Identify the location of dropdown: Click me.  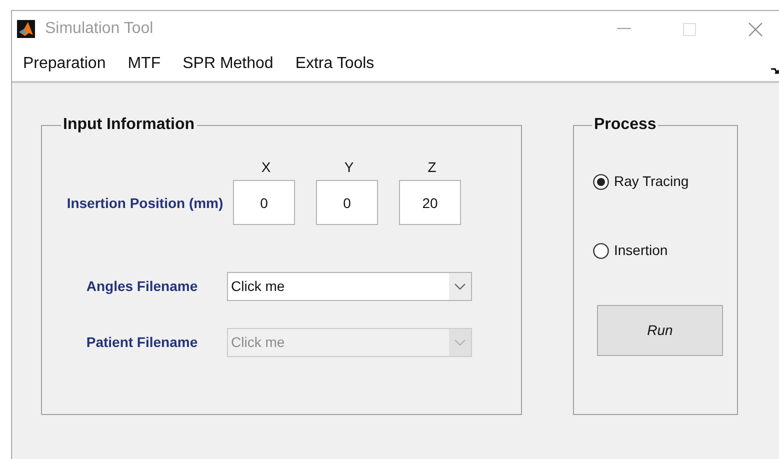
(349, 286).